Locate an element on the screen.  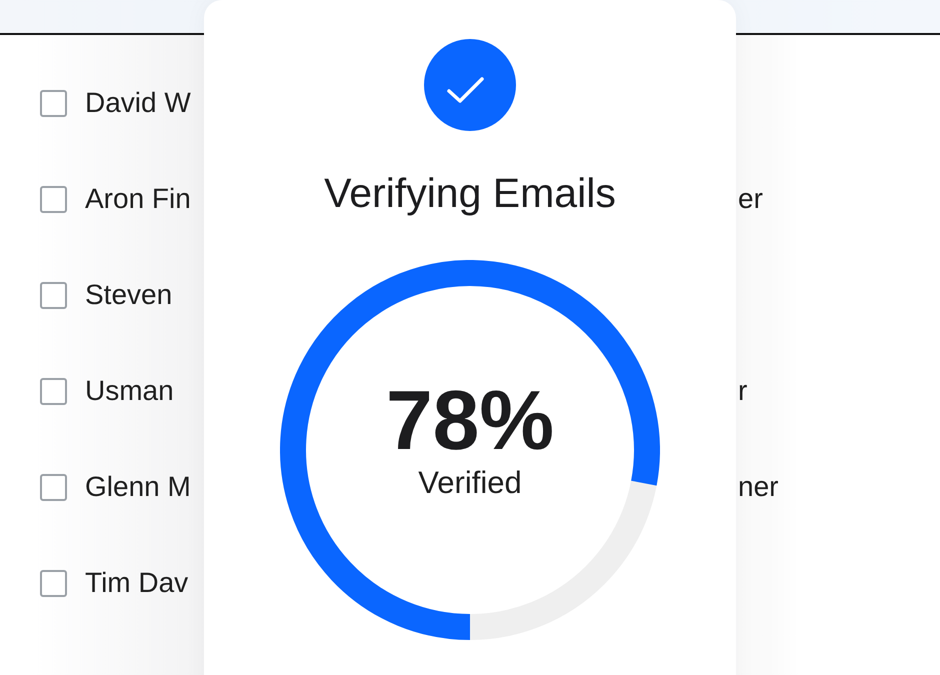
contact-name: Tim Dav is located at coordinates (136, 583).